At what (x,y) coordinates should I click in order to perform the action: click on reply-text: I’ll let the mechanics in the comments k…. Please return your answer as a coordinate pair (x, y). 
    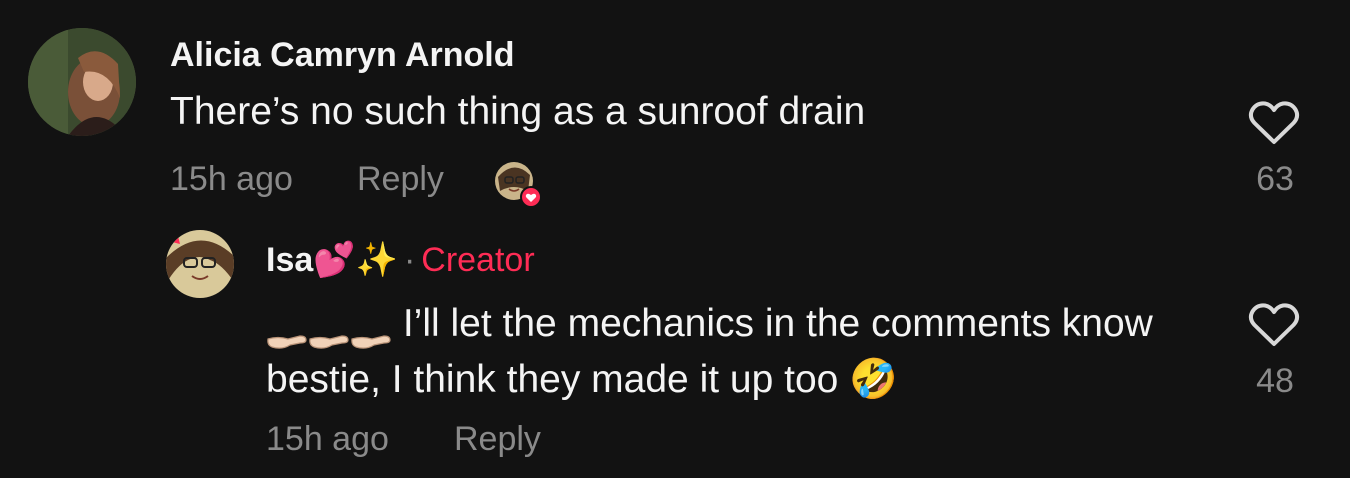
    Looking at the image, I should click on (709, 351).